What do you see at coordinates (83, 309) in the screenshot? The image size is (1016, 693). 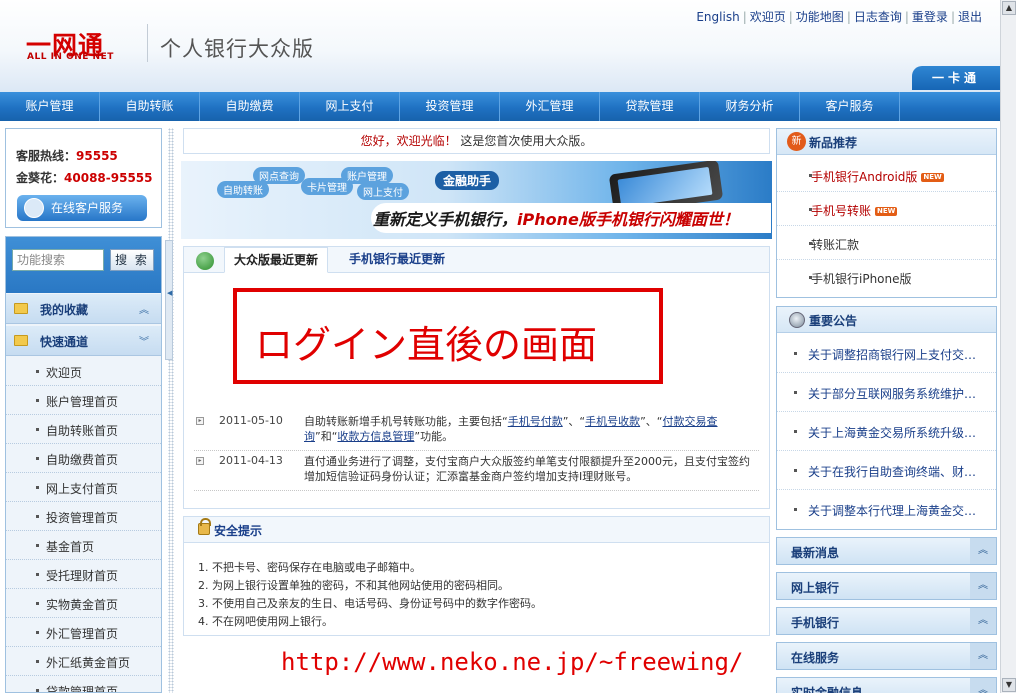 I see `menu-favorites: 我的收藏 ︽` at bounding box center [83, 309].